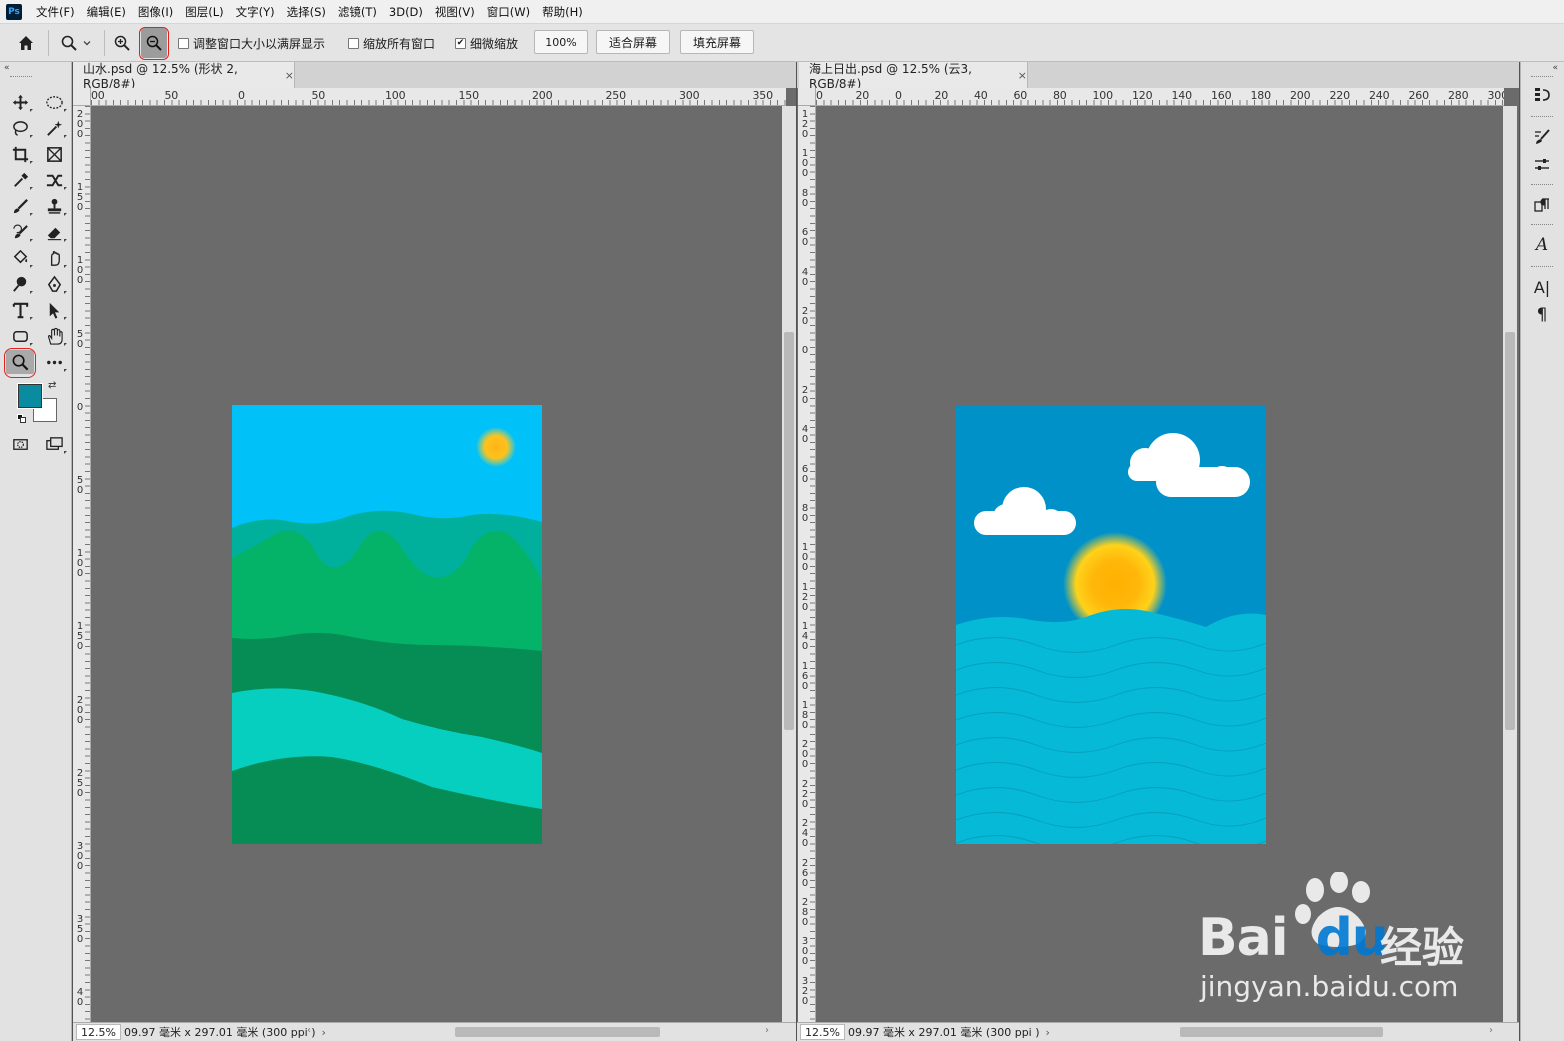  Describe the element at coordinates (1542, 137) in the screenshot. I see `brush-settings-button` at that location.